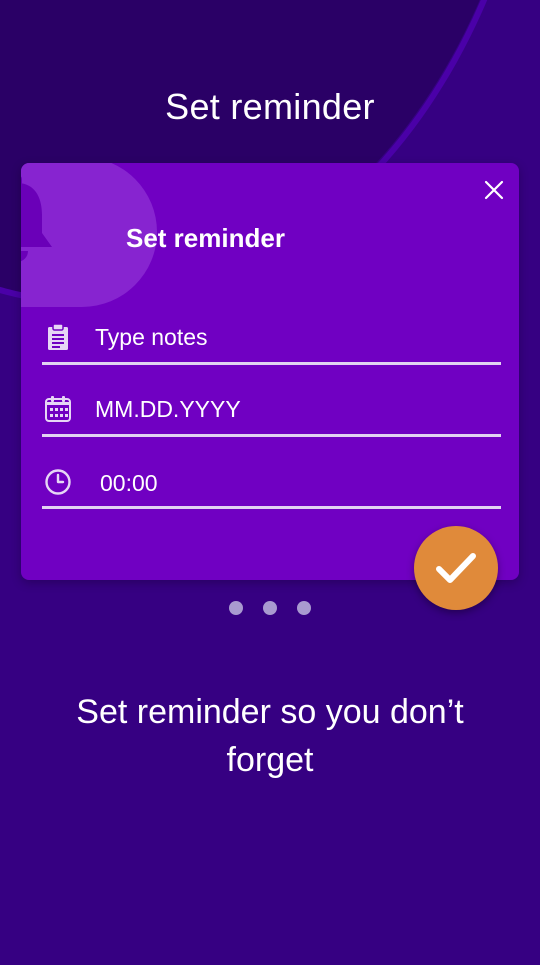  What do you see at coordinates (129, 483) in the screenshot?
I see `time-input: 00:00` at bounding box center [129, 483].